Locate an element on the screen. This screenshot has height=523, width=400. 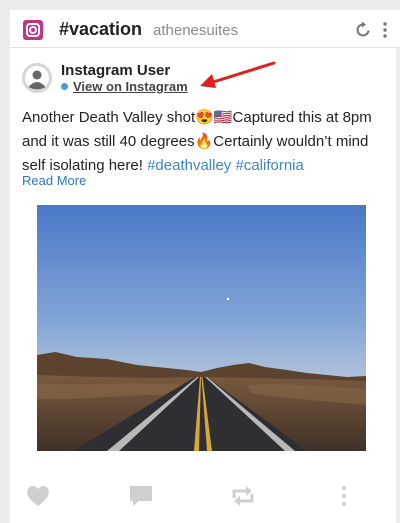
avatar is located at coordinates (37, 78).